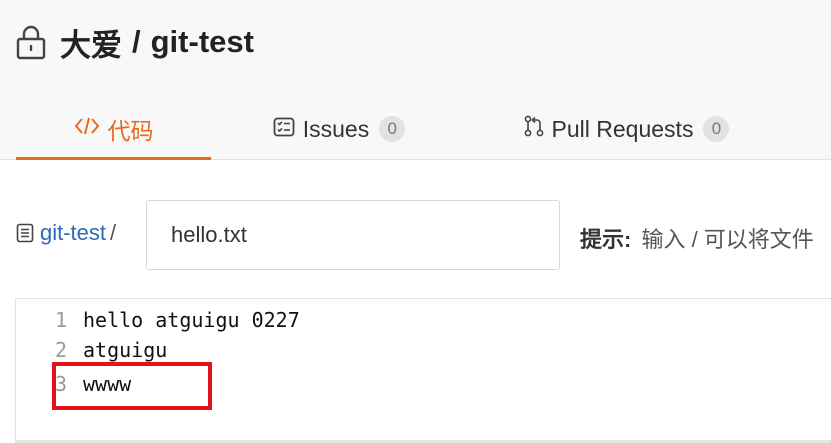 Image resolution: width=831 pixels, height=443 pixels. I want to click on repo-title: 大爱 / git-test, so click(135, 42).